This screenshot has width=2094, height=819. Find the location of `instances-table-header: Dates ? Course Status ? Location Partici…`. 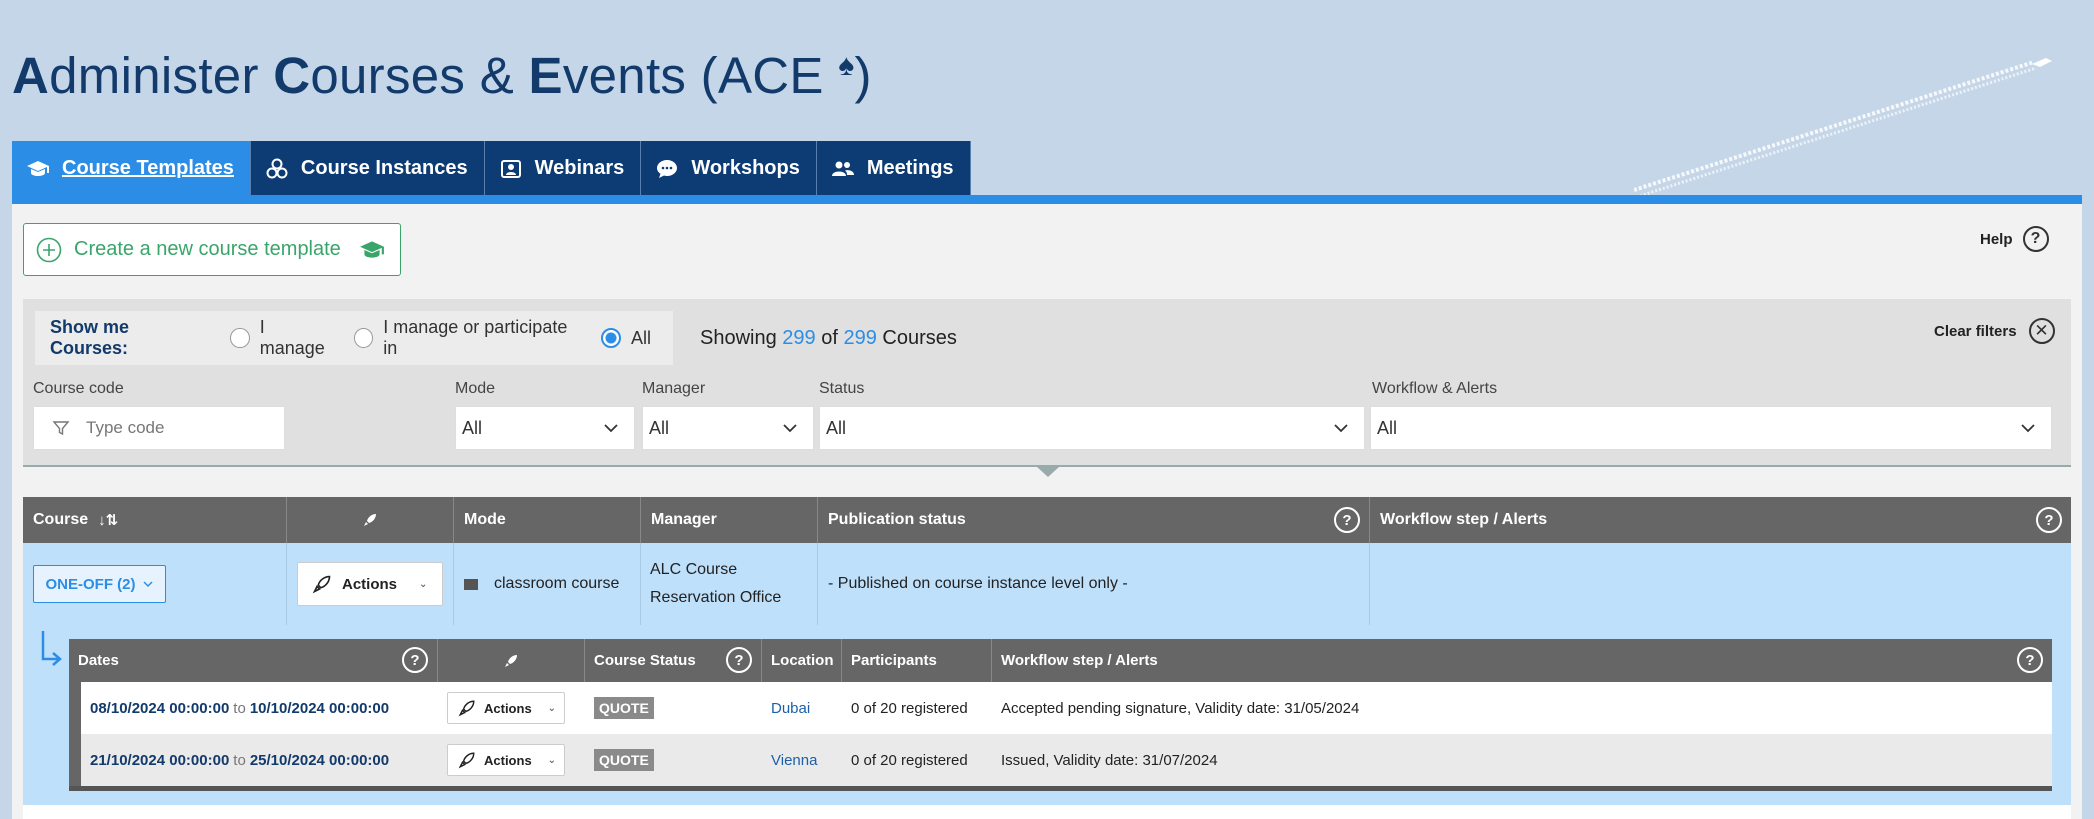

instances-table-header: Dates ? Course Status ? Location Partici… is located at coordinates (1060, 660).